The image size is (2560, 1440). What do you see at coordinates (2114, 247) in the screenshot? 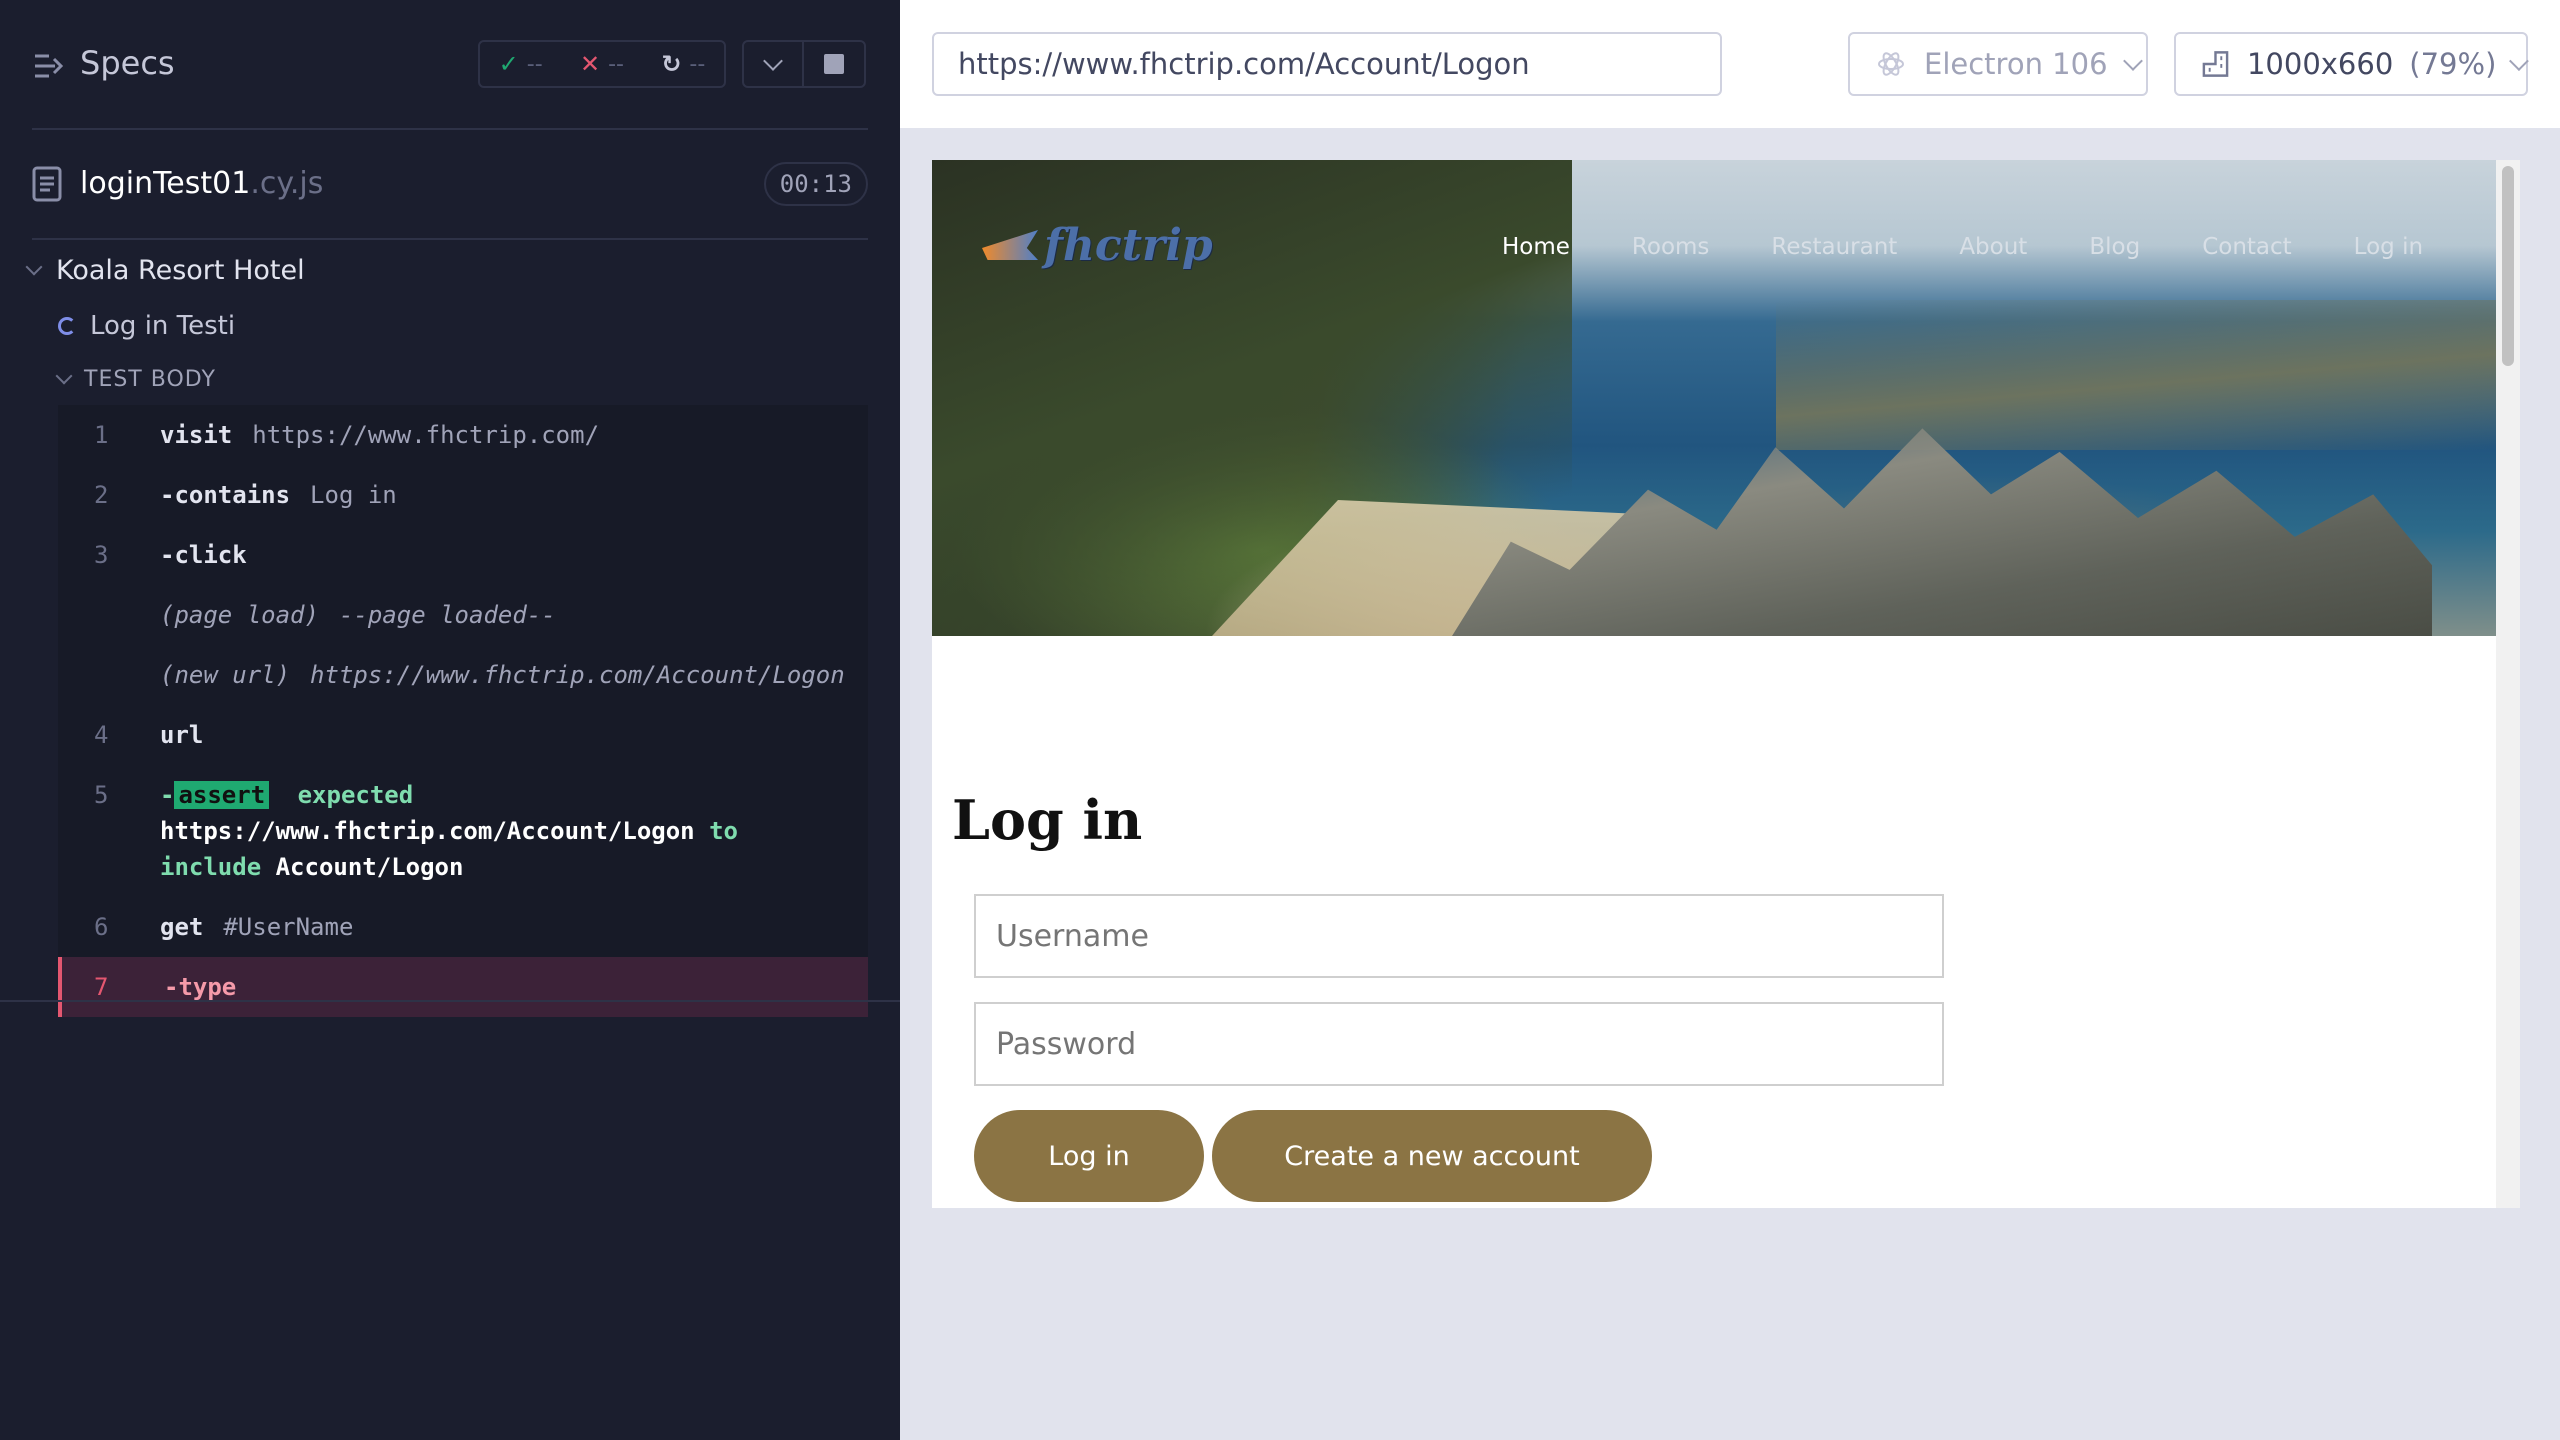
I see `nav-blog: Blog` at bounding box center [2114, 247].